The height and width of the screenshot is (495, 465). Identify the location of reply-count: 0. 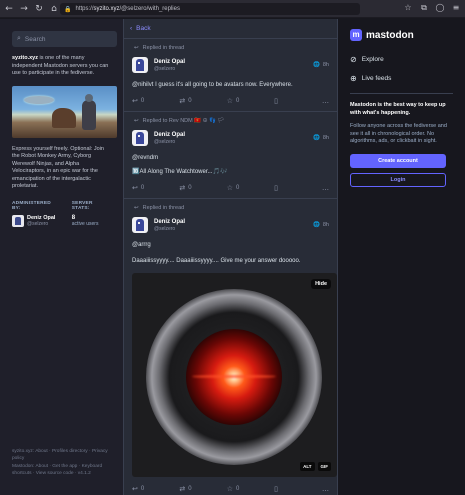
(142, 489).